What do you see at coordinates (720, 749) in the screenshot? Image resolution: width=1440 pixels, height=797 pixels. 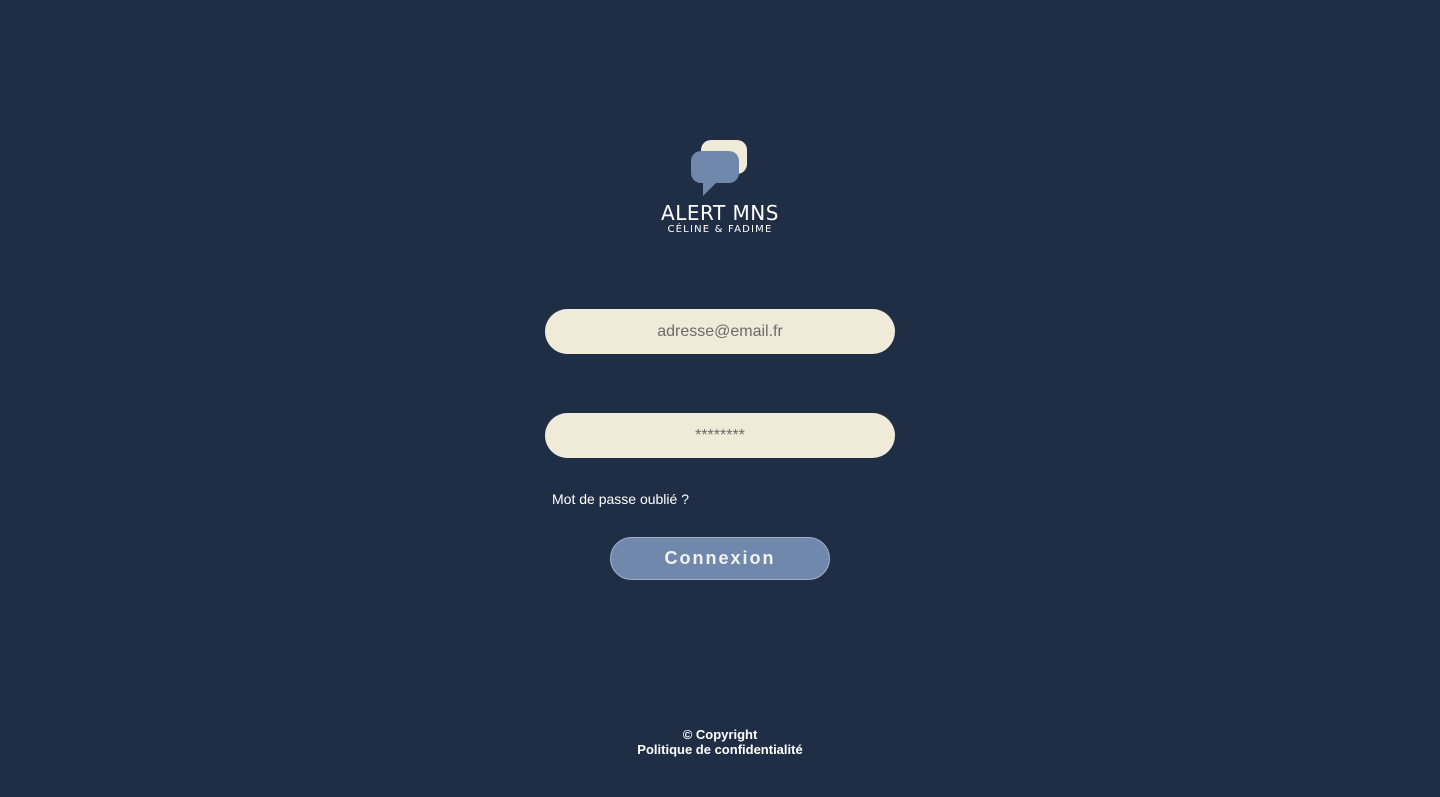 I see `privacy-policy-link: Politique de confidentialité` at bounding box center [720, 749].